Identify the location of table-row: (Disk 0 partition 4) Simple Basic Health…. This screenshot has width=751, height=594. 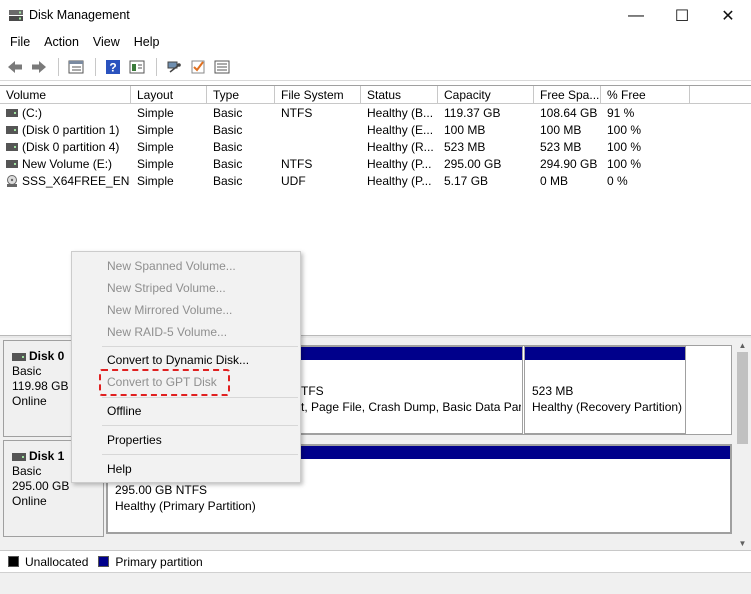
(375, 147).